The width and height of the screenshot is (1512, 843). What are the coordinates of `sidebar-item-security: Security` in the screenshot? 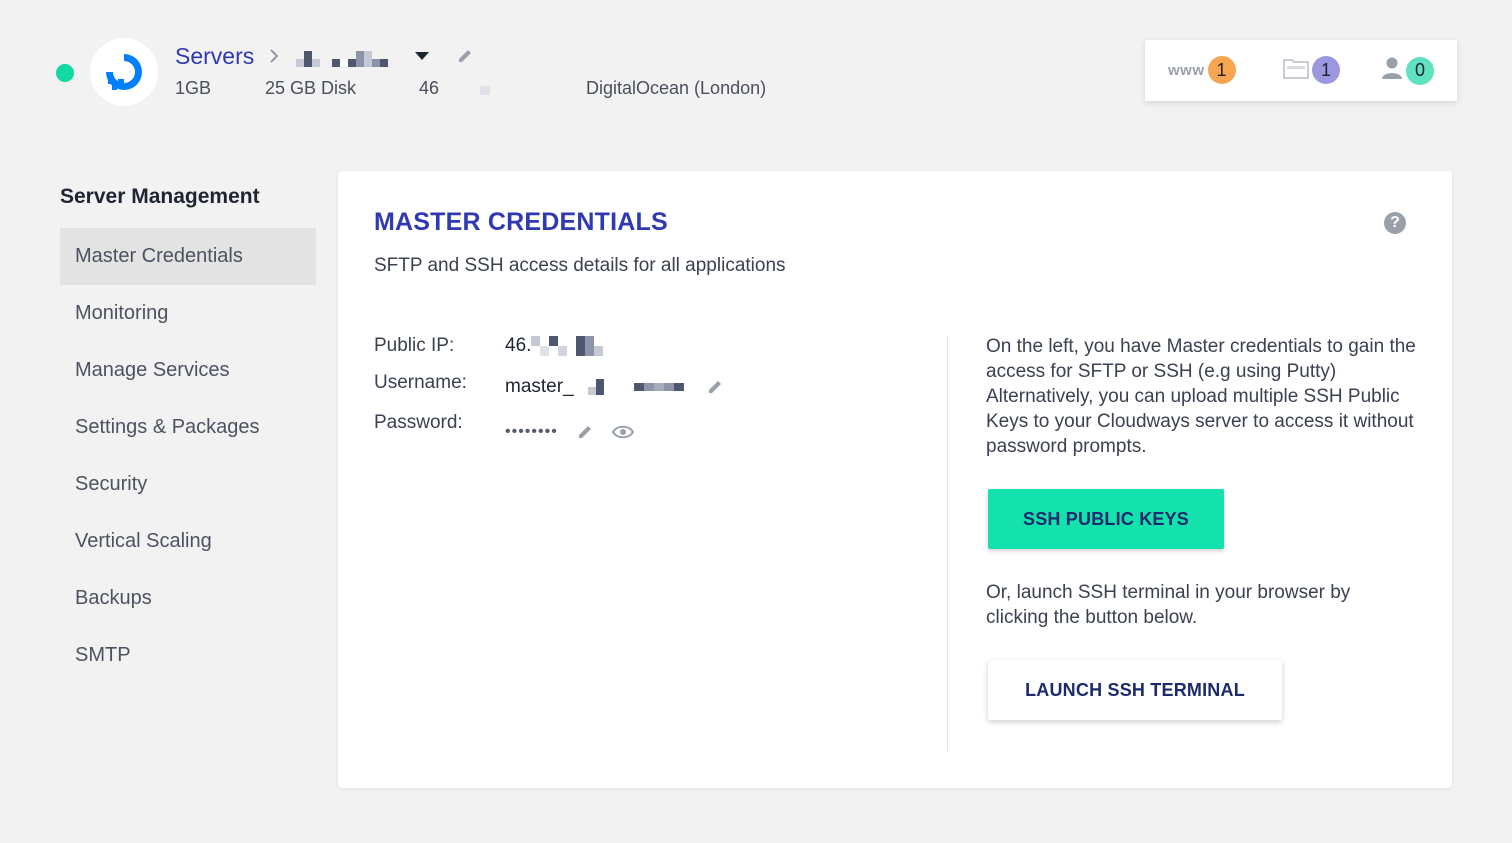 It's located at (188, 484).